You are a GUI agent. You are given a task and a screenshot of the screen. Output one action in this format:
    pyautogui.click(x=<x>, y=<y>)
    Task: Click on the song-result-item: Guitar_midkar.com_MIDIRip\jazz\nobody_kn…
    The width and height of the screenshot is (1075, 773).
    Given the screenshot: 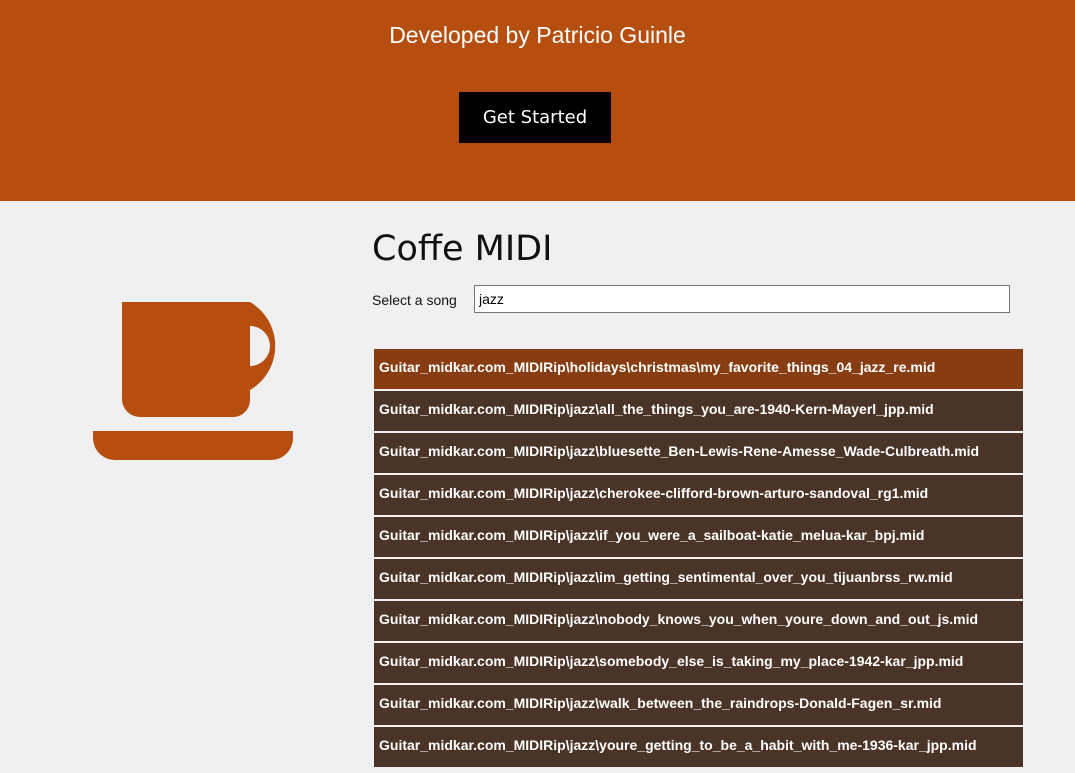 What is the action you would take?
    pyautogui.click(x=698, y=621)
    